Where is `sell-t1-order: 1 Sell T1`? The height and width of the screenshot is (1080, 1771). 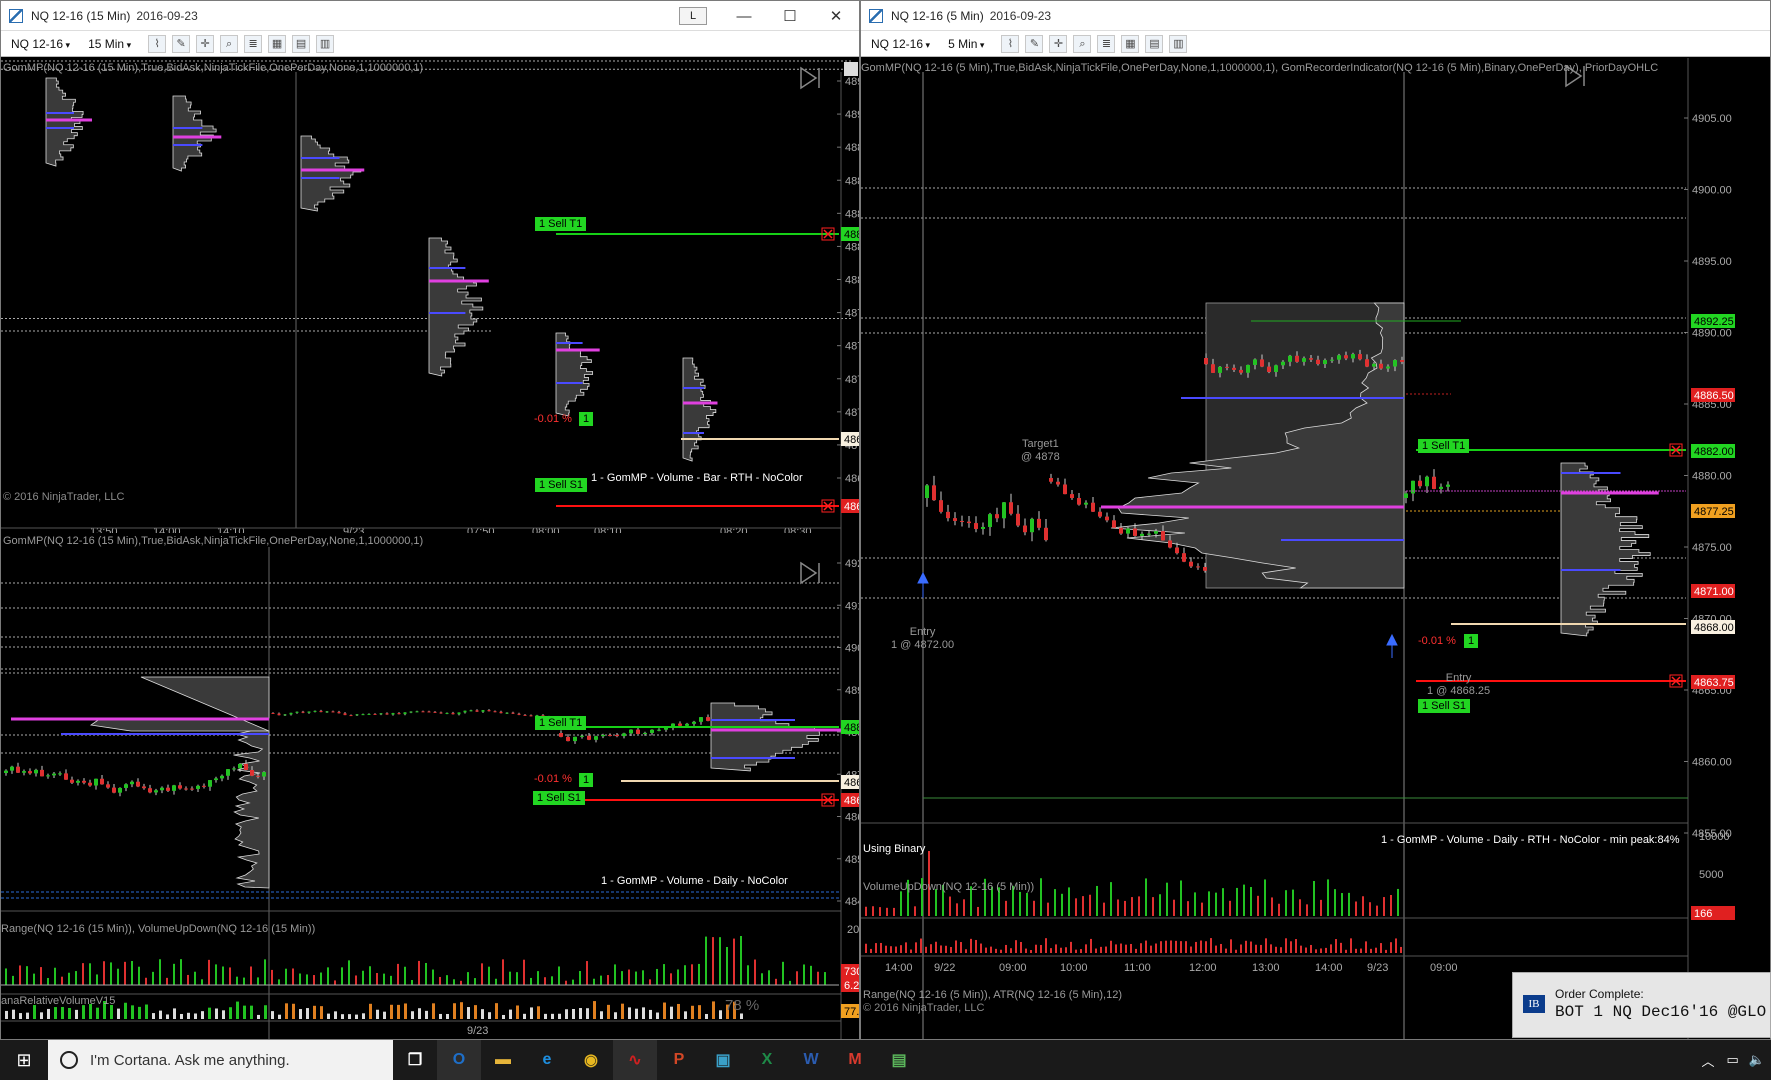
sell-t1-order: 1 Sell T1 is located at coordinates (561, 224).